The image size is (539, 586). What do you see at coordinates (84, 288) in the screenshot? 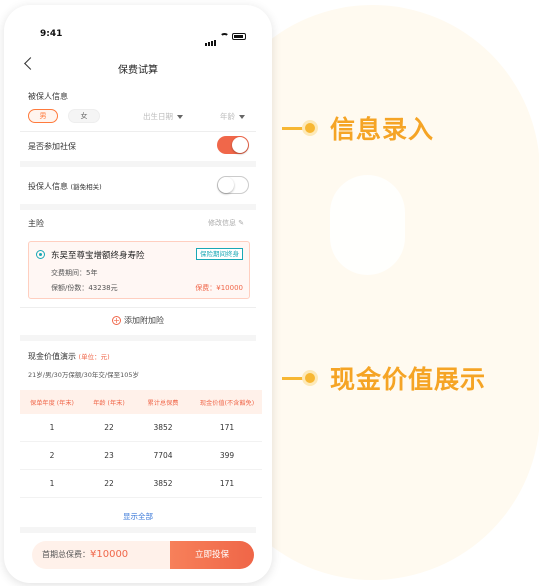
I see `sum-insured: 保额/份数：43238元` at bounding box center [84, 288].